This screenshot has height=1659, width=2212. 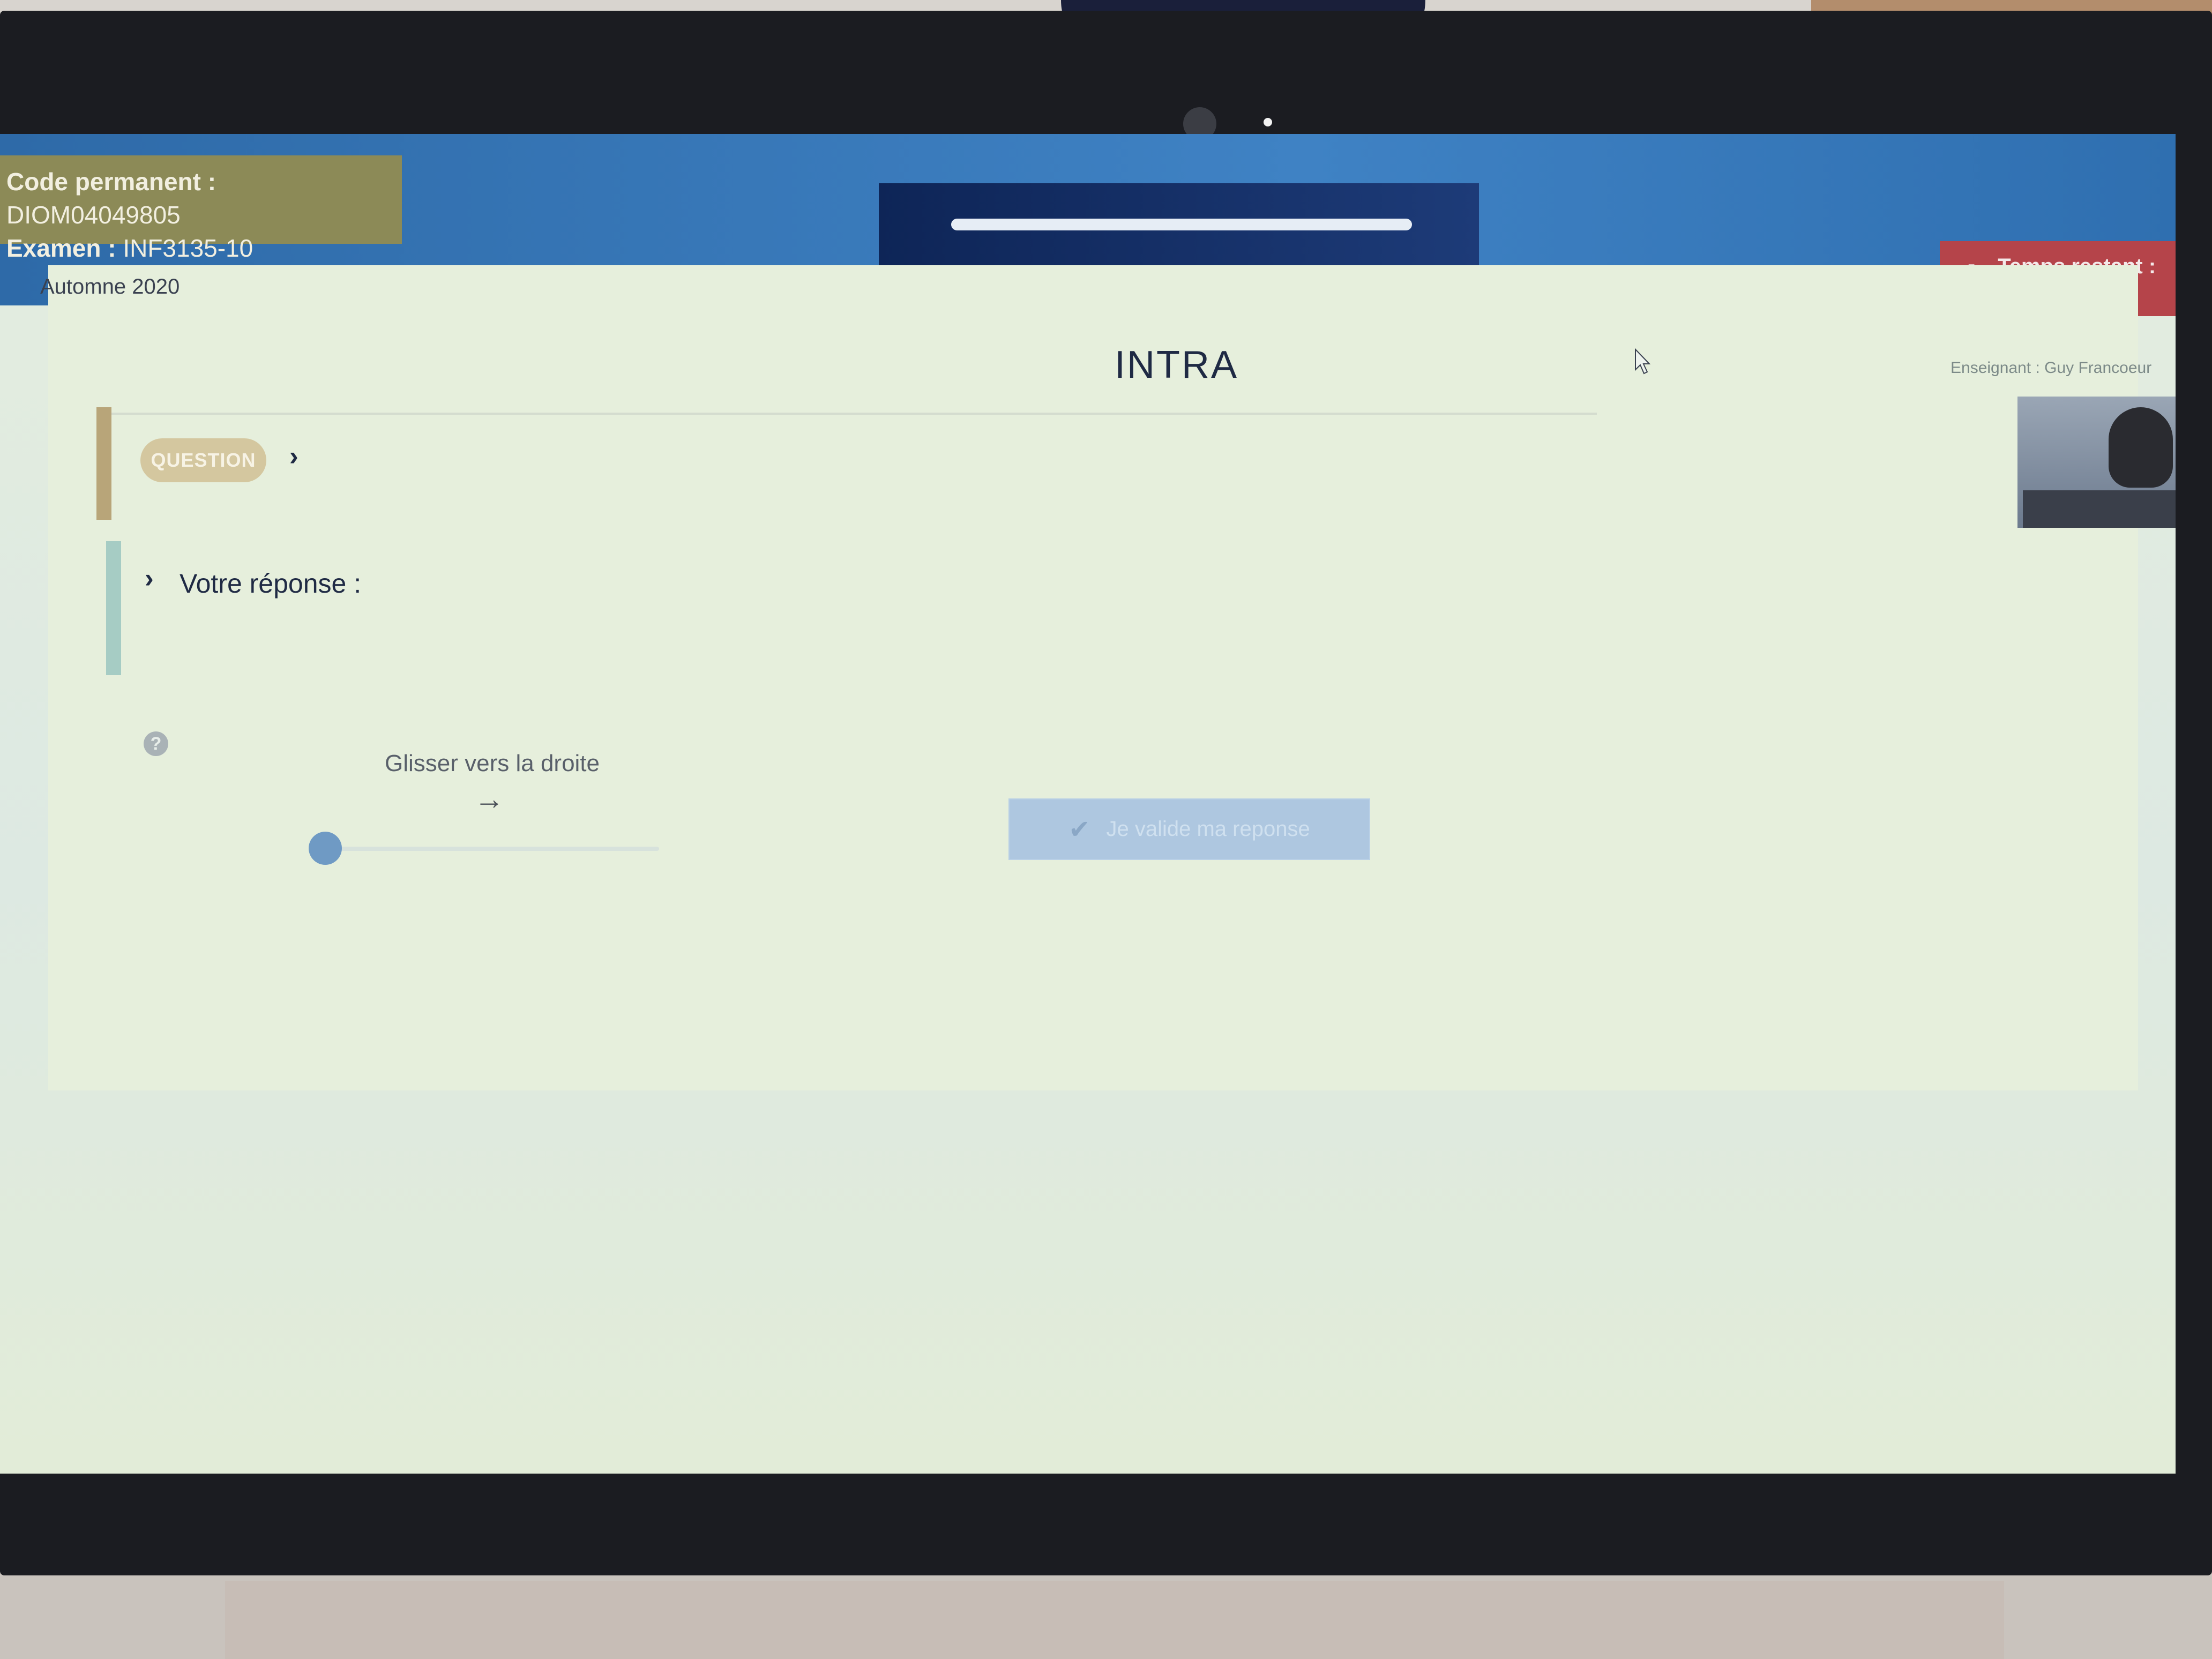 I want to click on question-badge: QUESTION, so click(x=203, y=460).